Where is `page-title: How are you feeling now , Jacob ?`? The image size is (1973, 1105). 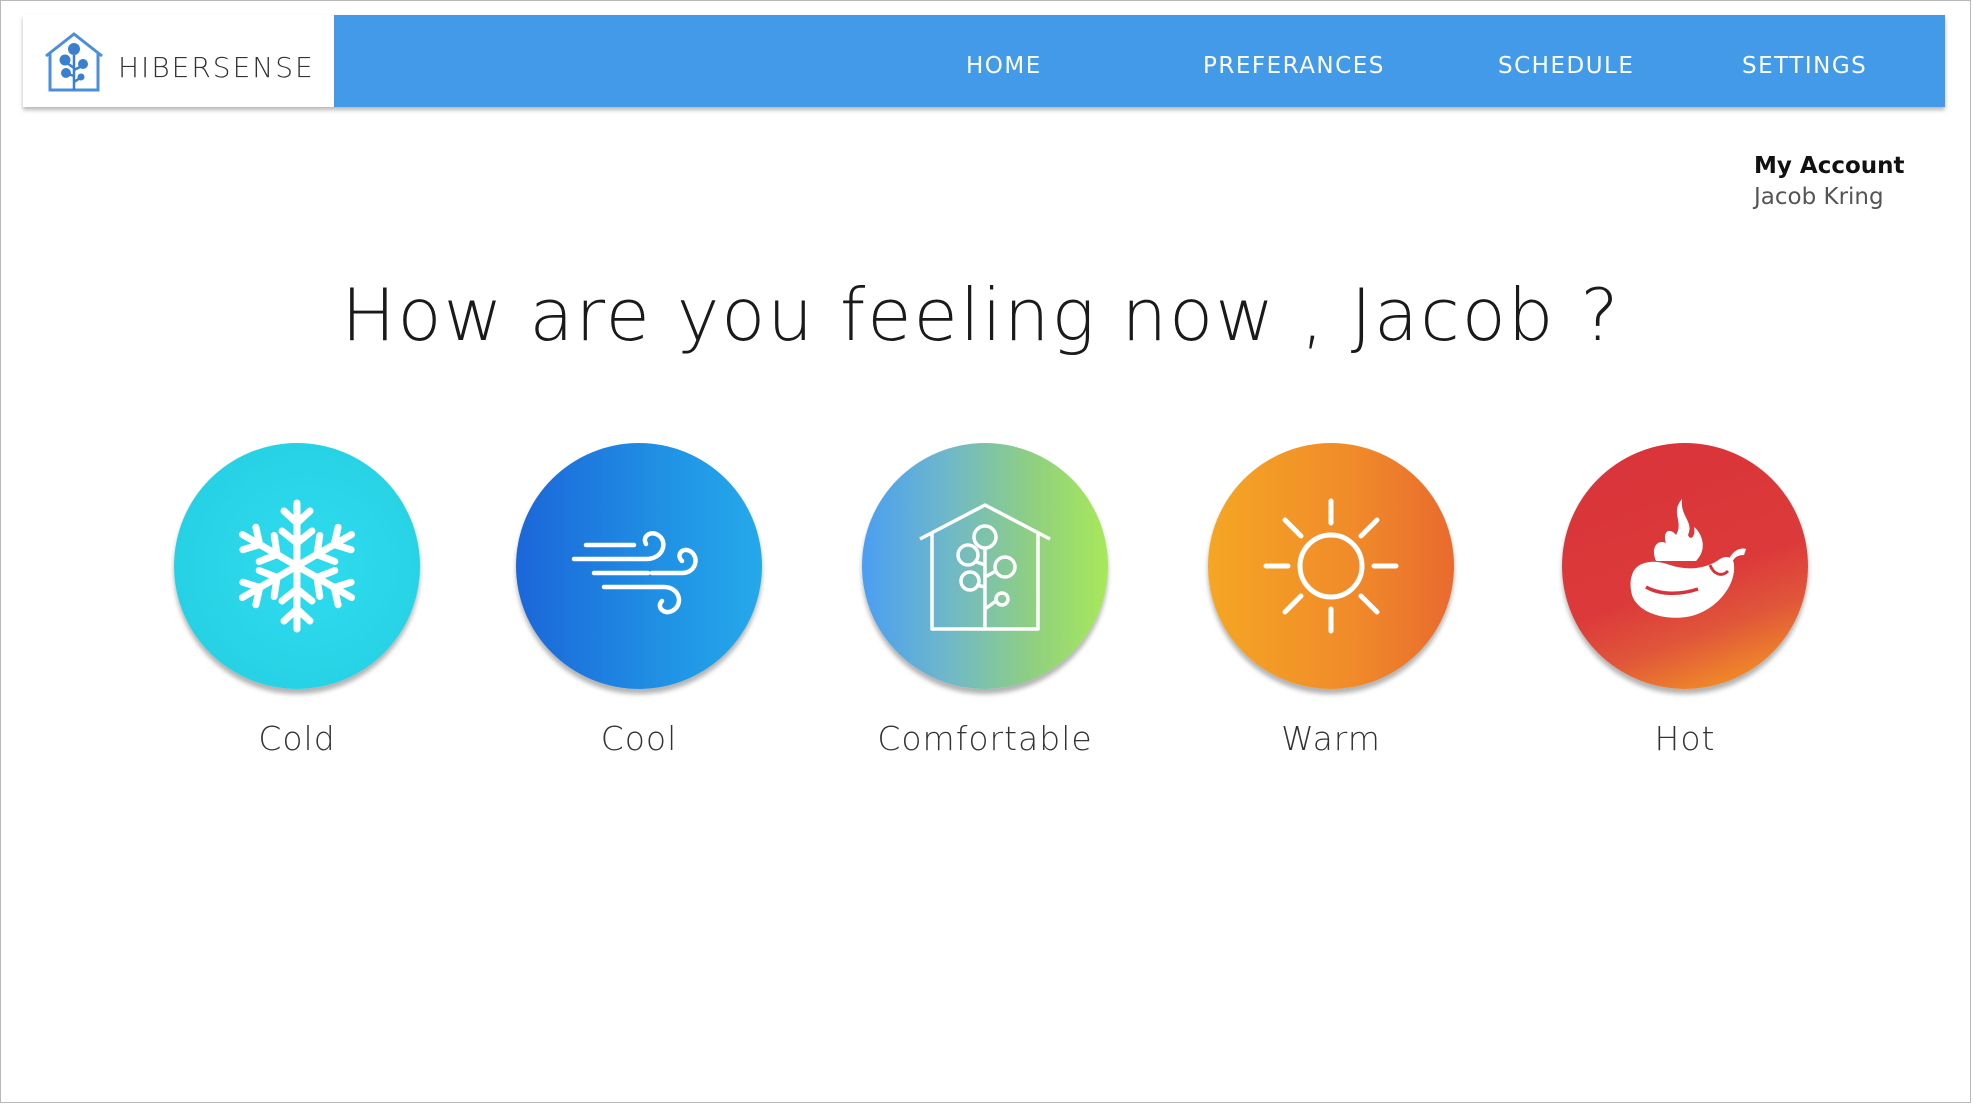
page-title: How are you feeling now , Jacob ? is located at coordinates (981, 315).